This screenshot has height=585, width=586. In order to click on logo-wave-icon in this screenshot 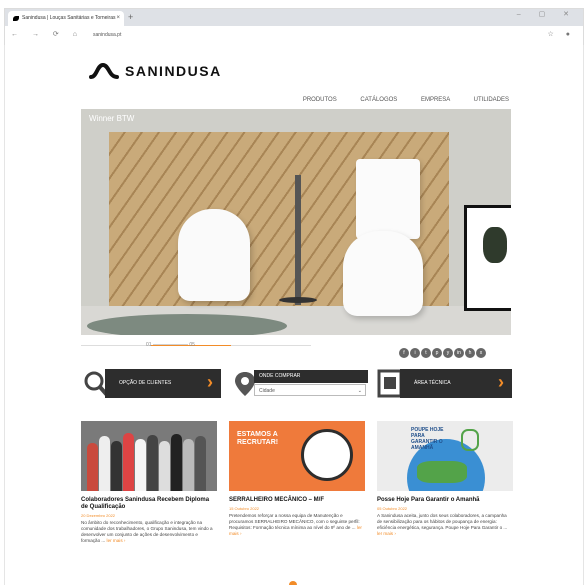, I will do `click(104, 70)`.